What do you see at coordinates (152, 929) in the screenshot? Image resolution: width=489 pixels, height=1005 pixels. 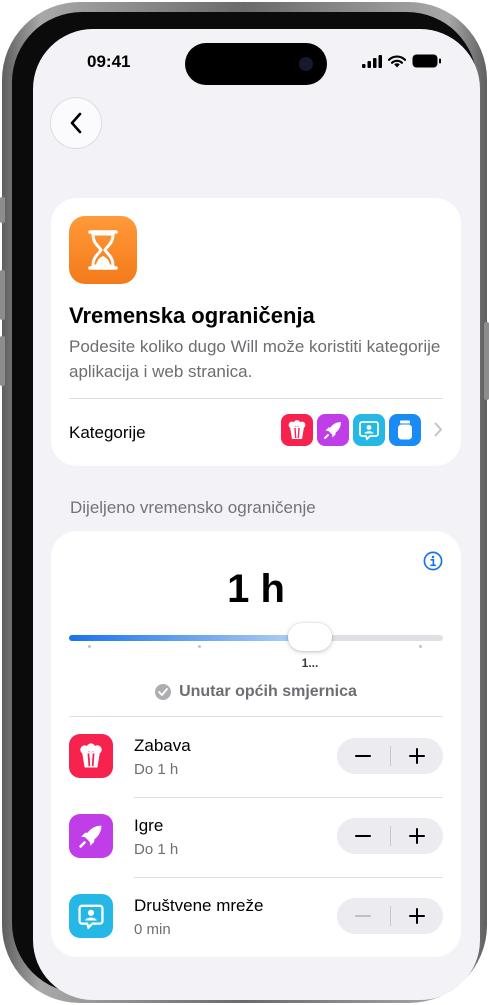 I see `category-limit: 0 min` at bounding box center [152, 929].